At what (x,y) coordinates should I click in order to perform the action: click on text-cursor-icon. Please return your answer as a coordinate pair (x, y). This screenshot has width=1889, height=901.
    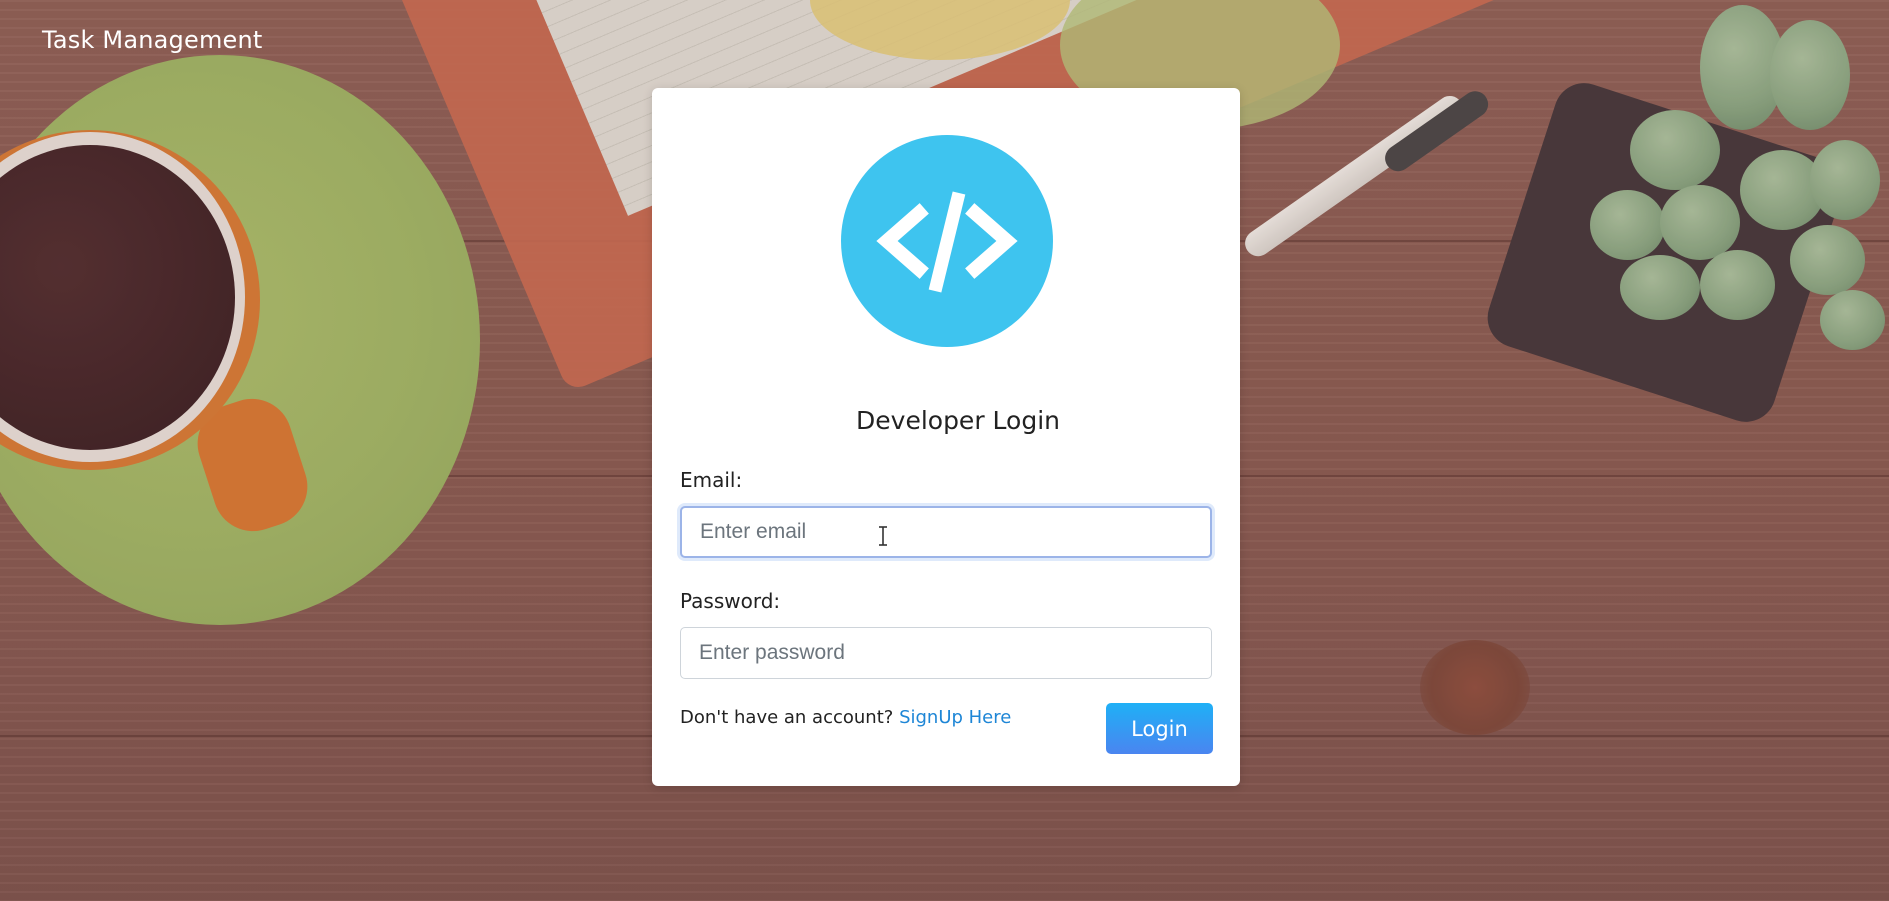
    Looking at the image, I should click on (883, 536).